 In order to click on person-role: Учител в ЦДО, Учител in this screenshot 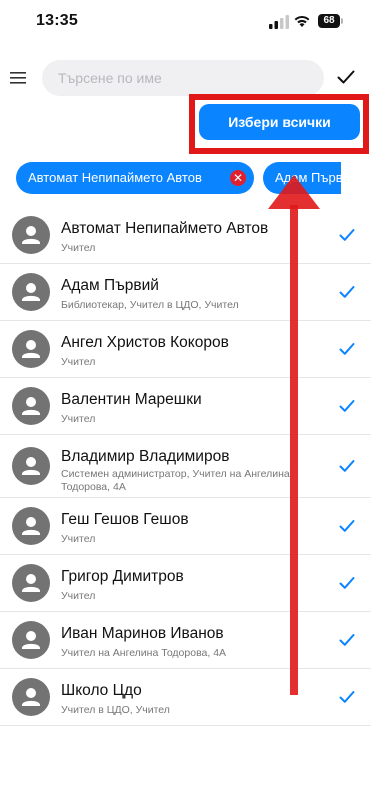, I will do `click(115, 710)`.